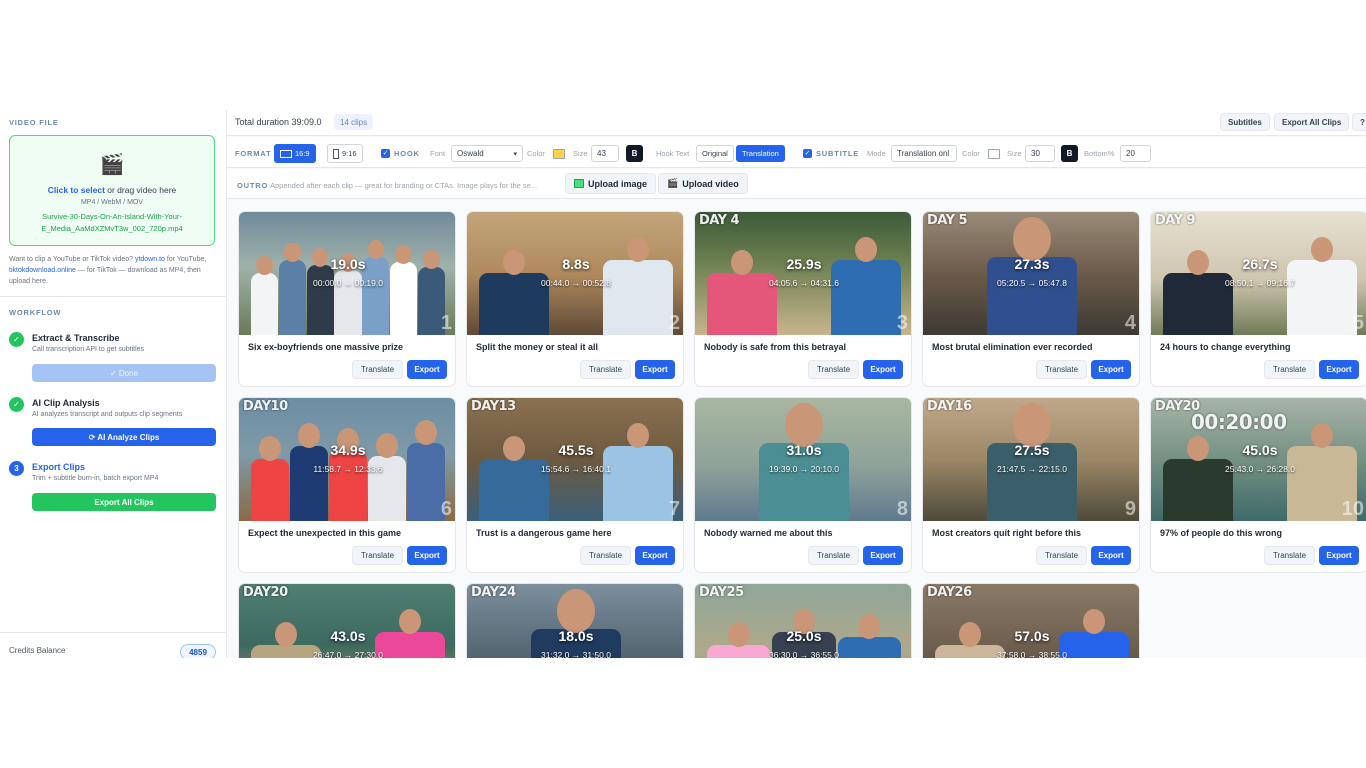 The width and height of the screenshot is (1366, 768). What do you see at coordinates (803, 459) in the screenshot?
I see `clip-thumbnail: 31.0s 19:39.0 → 20:10.0 8` at bounding box center [803, 459].